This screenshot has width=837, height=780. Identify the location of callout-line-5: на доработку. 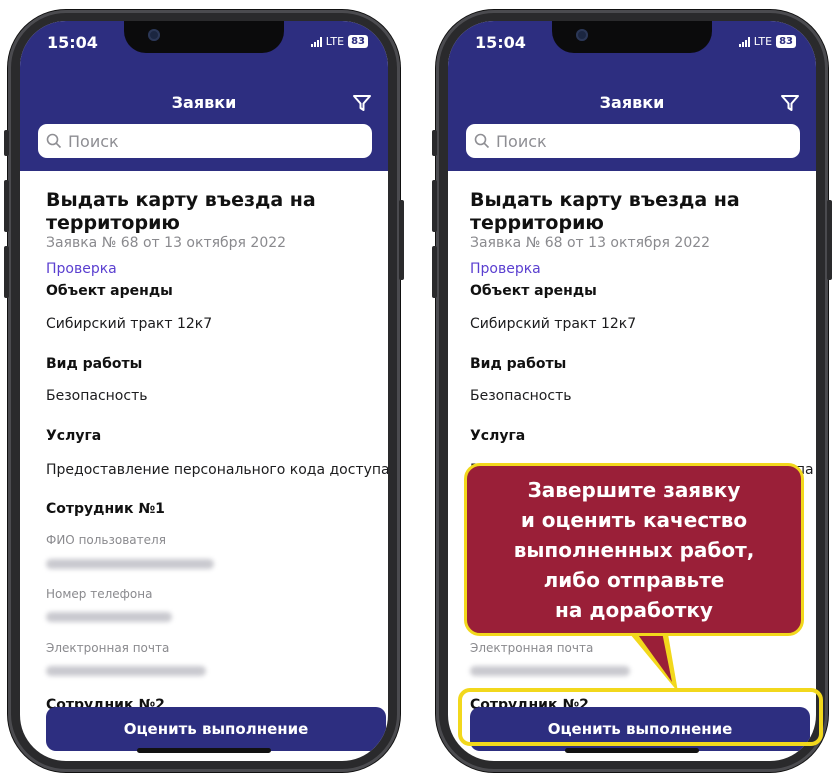
(634, 609).